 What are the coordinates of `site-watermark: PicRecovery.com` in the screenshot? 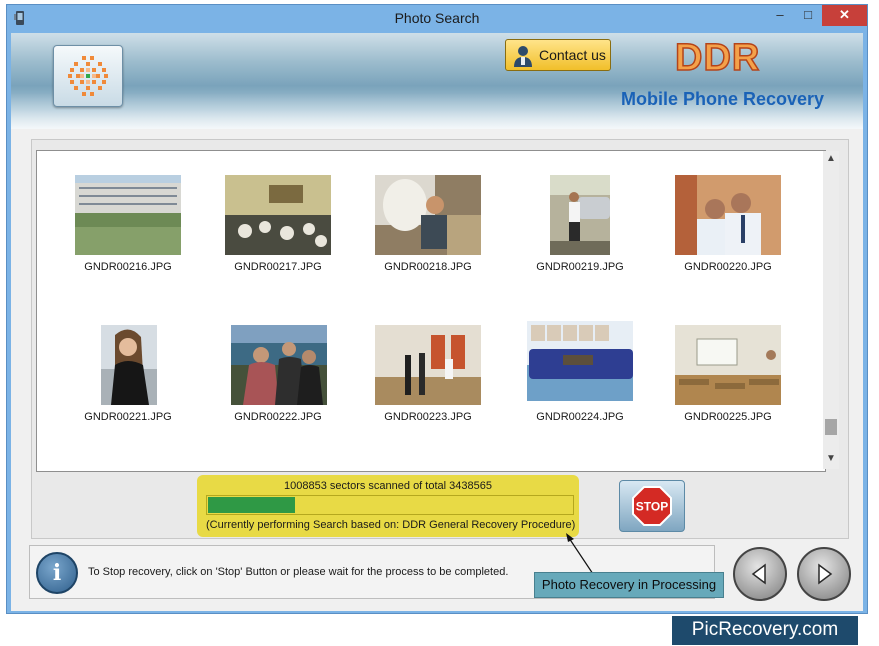 It's located at (765, 630).